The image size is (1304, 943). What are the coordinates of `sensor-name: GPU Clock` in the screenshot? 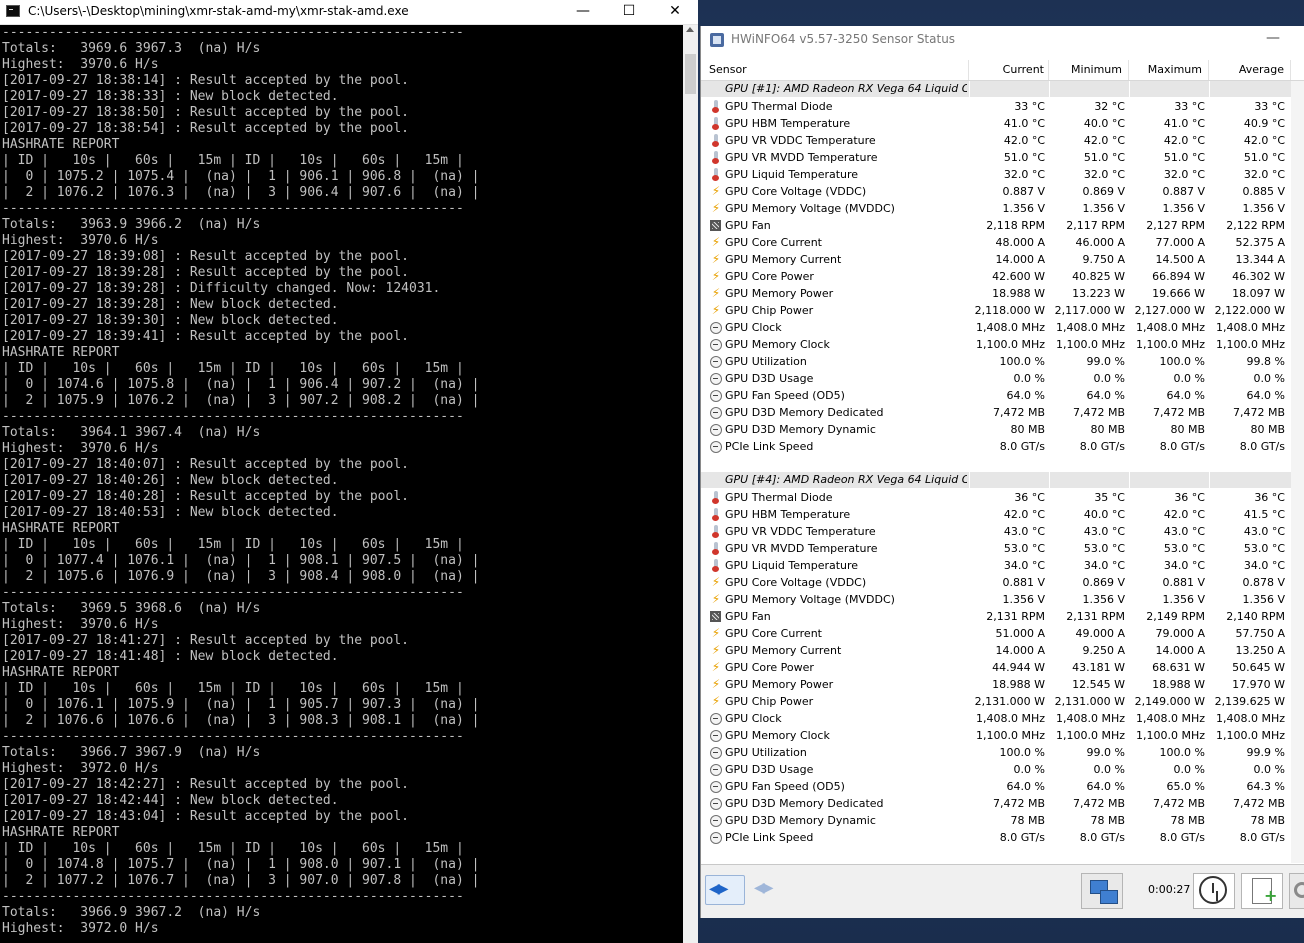 It's located at (753, 718).